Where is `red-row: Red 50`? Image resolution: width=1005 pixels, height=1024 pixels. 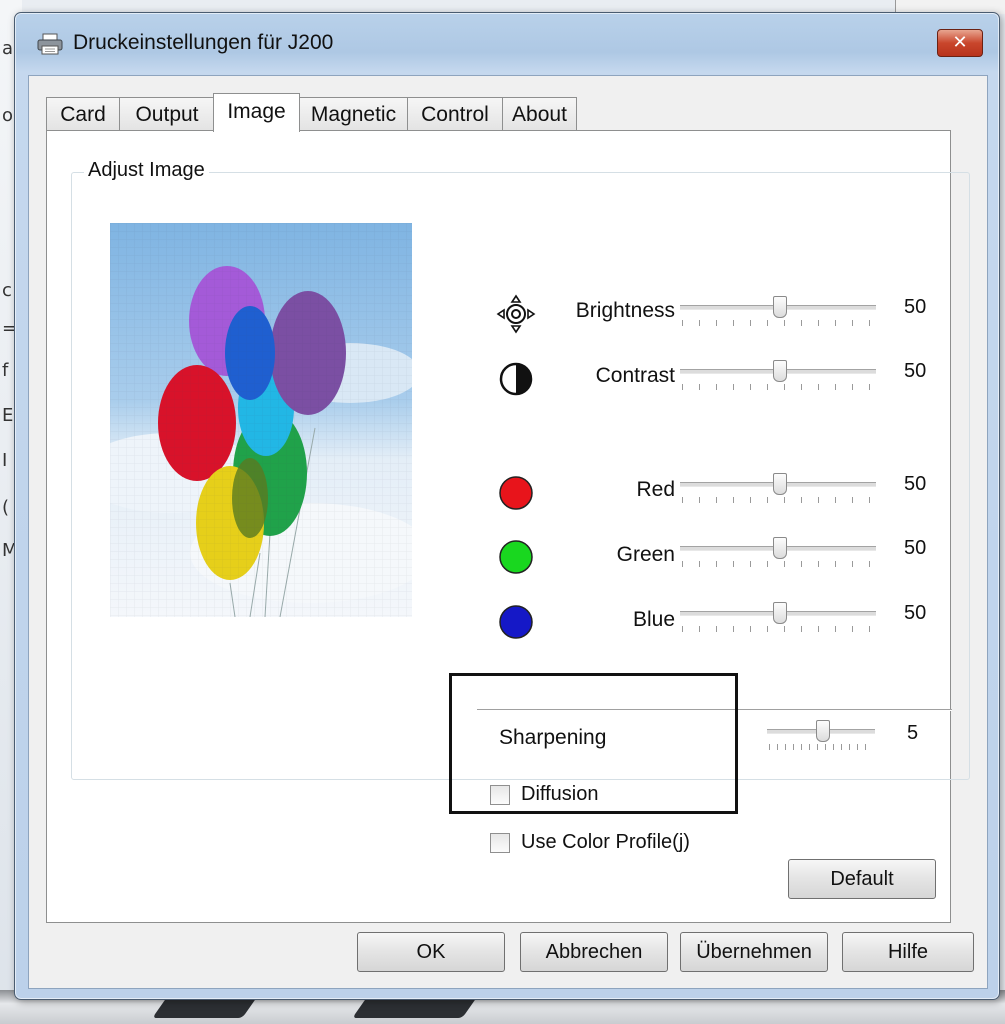
red-row: Red 50 is located at coordinates (499, 498).